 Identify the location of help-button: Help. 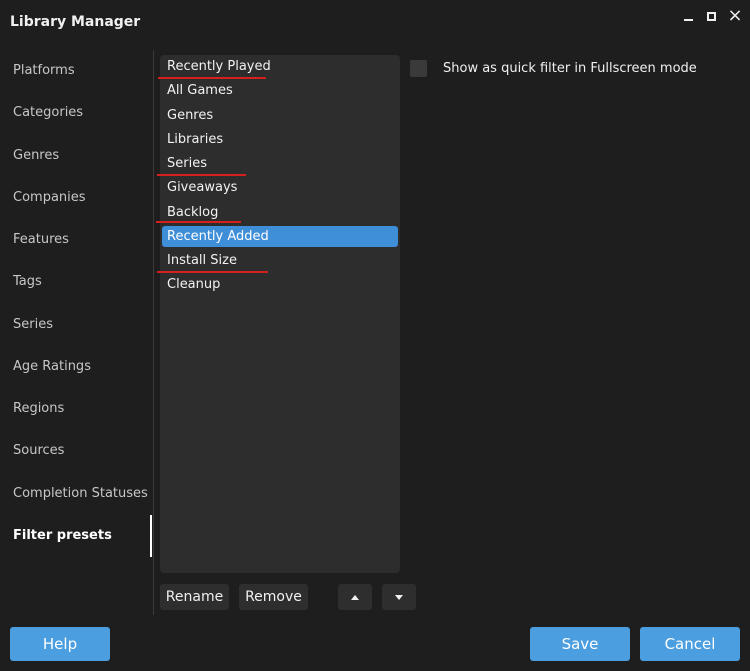
(60, 644).